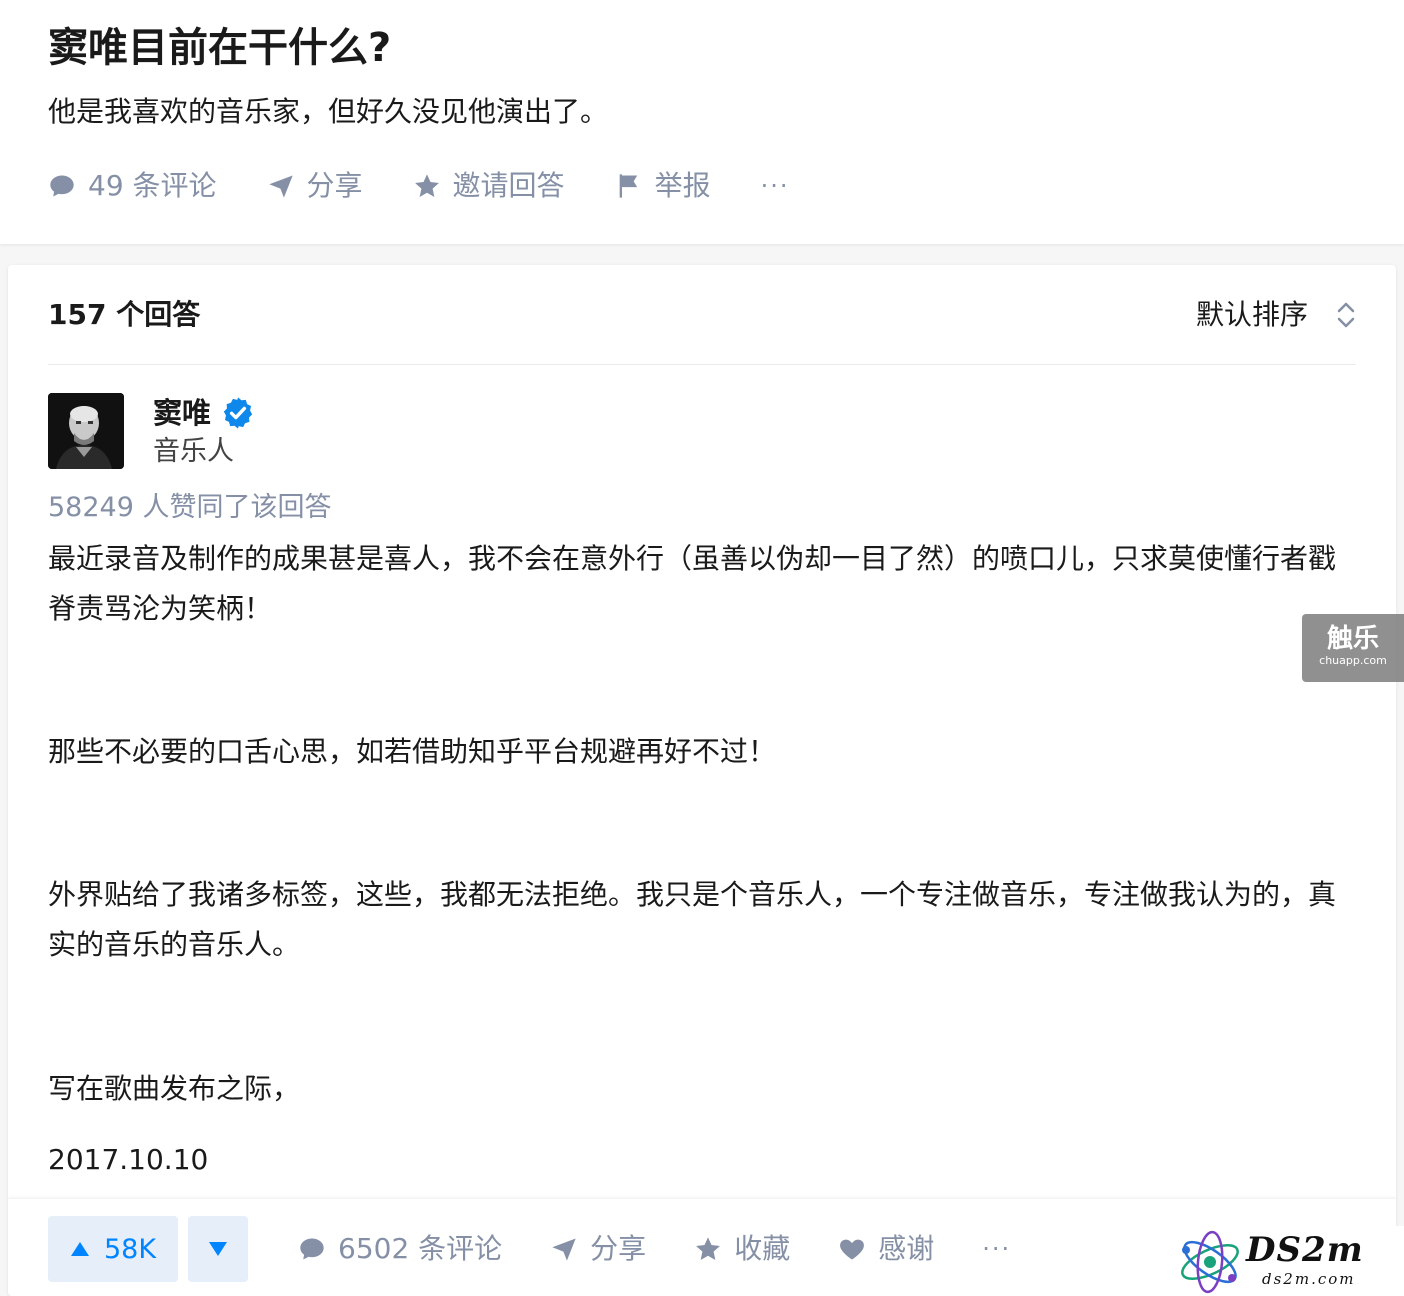 The image size is (1404, 1296). I want to click on chuapp-watermark-domain: chuapp.com, so click(1353, 660).